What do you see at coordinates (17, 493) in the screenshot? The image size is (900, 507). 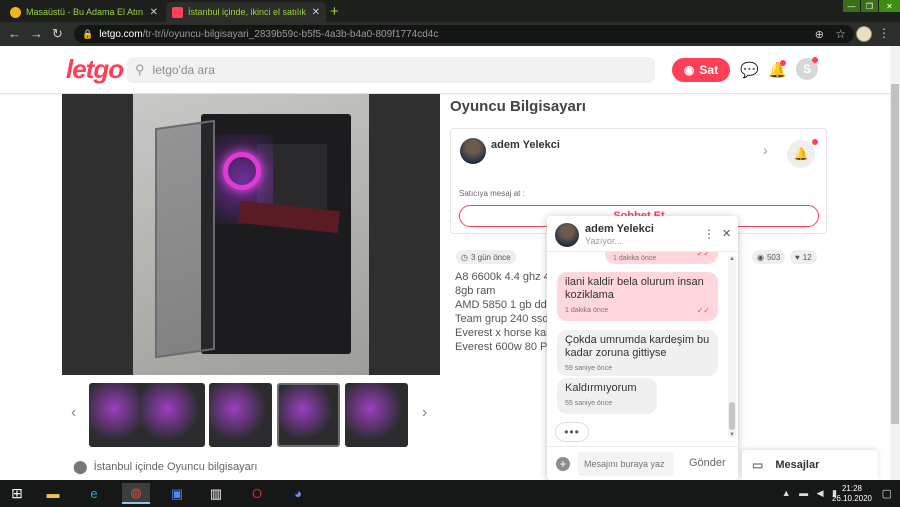 I see `windows-start-icon: ⊞` at bounding box center [17, 493].